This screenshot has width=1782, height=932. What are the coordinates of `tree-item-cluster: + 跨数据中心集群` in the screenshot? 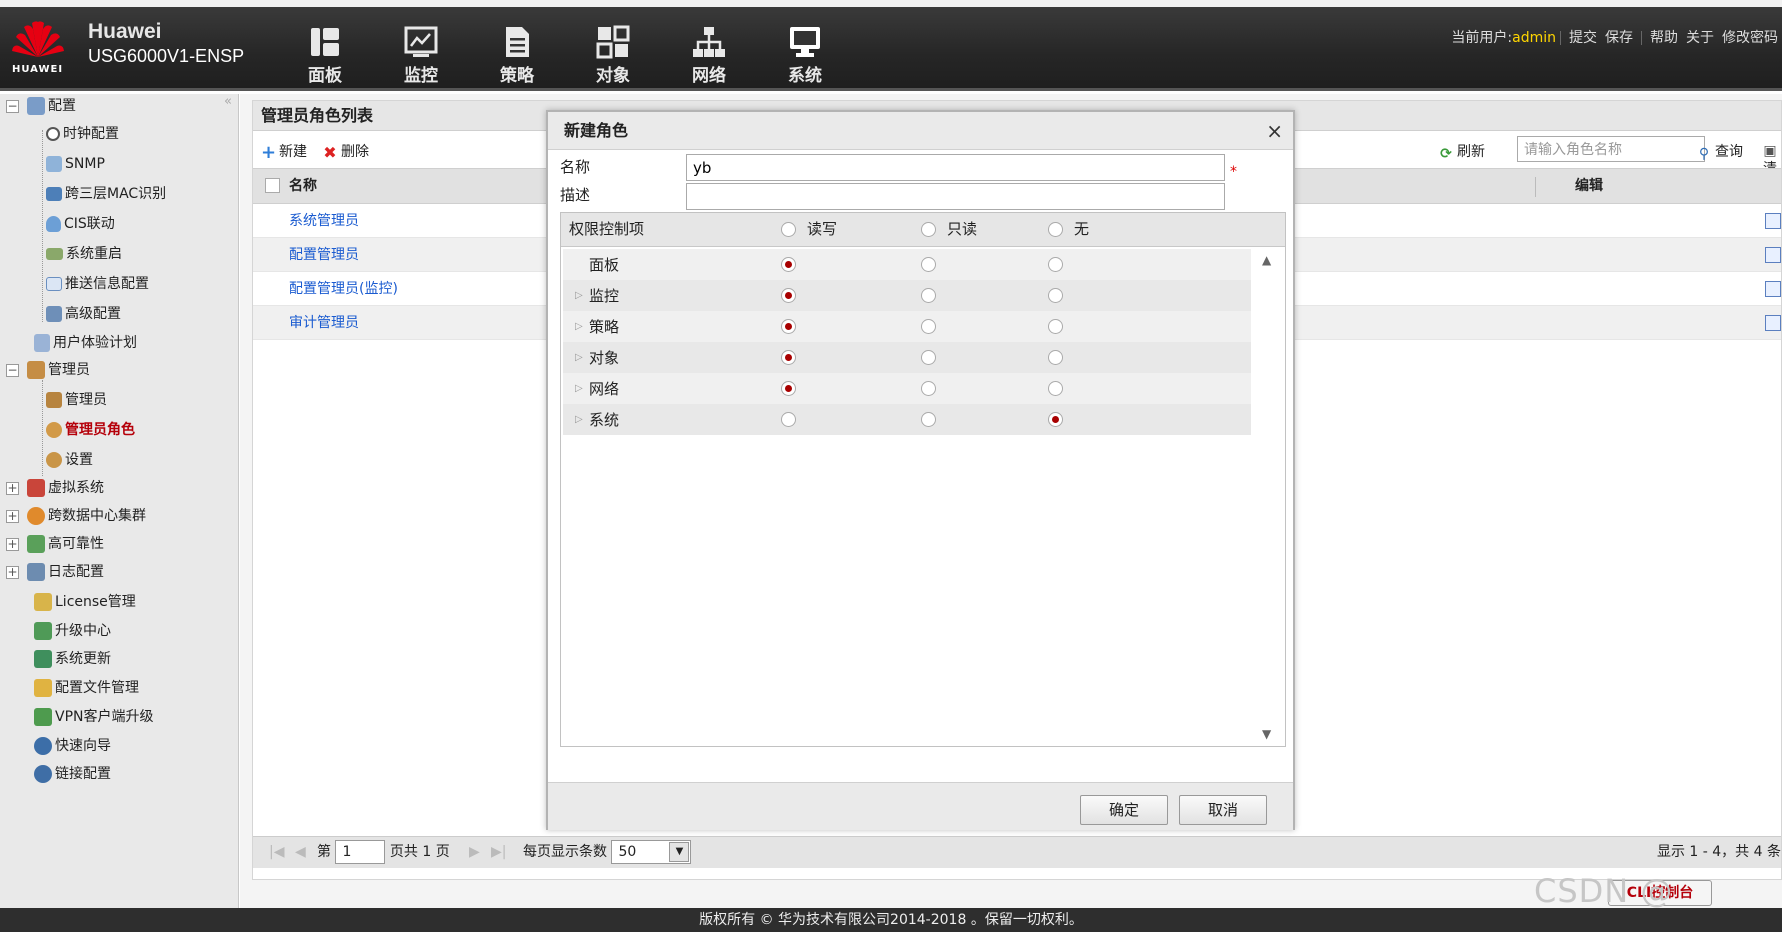 It's located at (76, 516).